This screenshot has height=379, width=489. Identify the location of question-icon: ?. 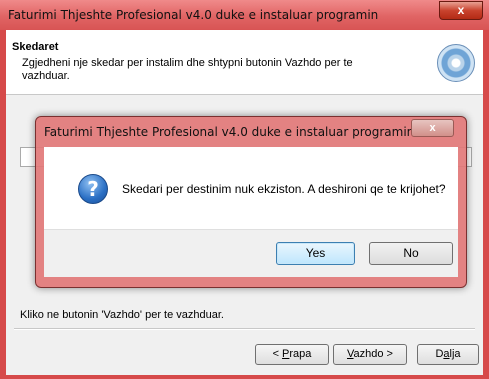
(93, 189).